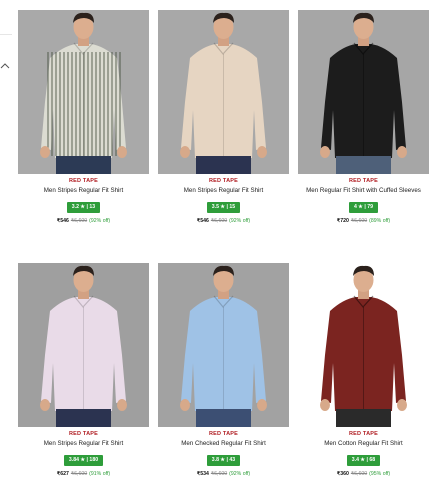 The width and height of the screenshot is (436, 500). I want to click on sale-price: ₹720, so click(342, 221).